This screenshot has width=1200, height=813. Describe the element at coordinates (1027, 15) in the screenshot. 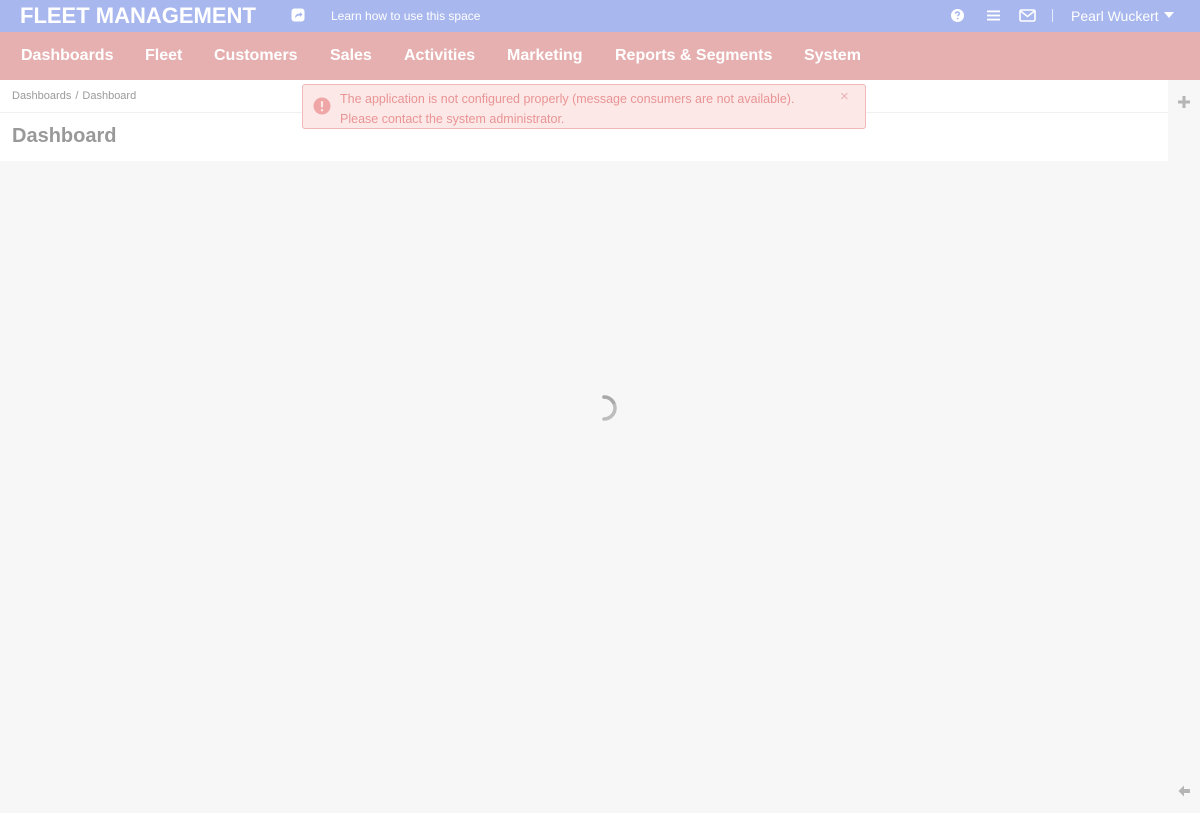

I see `envelope-icon` at that location.